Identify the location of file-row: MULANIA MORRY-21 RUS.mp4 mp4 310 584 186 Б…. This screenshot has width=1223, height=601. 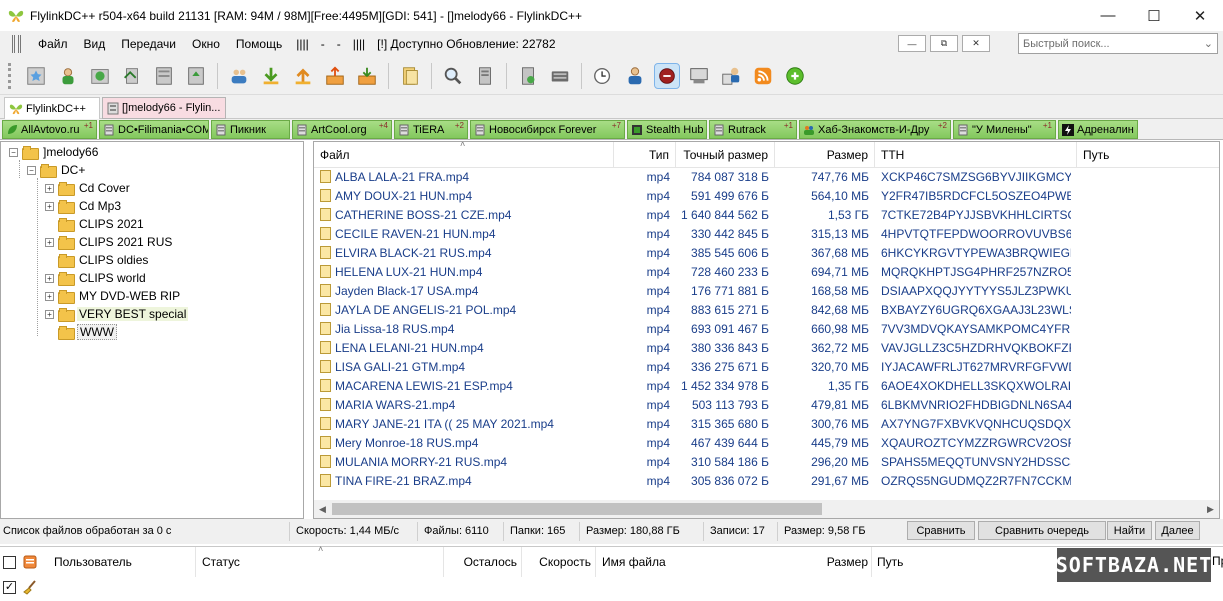
(766, 462).